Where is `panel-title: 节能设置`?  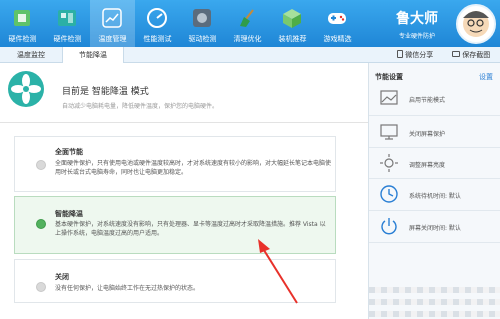 panel-title: 节能设置 is located at coordinates (389, 77).